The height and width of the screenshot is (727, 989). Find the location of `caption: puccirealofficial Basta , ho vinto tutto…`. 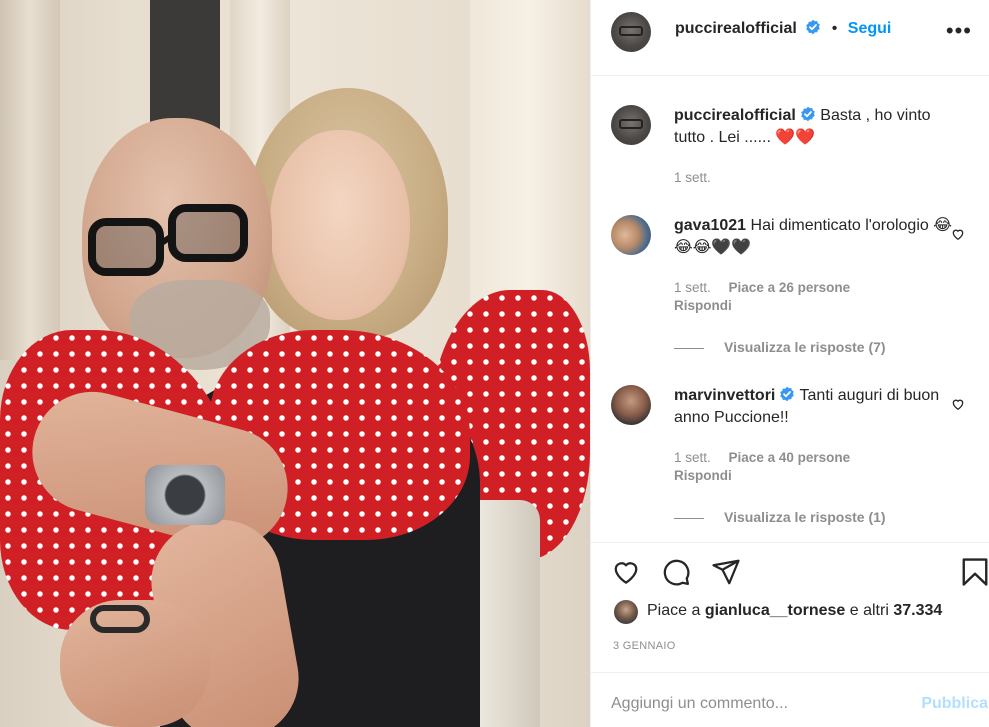

caption: puccirealofficial Basta , ho vinto tutto… is located at coordinates (796, 145).